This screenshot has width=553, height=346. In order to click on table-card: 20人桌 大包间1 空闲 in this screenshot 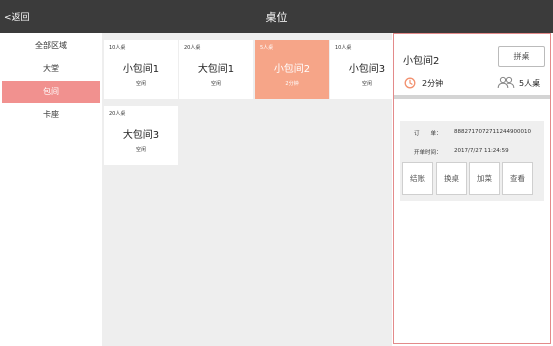, I will do `click(216, 69)`.